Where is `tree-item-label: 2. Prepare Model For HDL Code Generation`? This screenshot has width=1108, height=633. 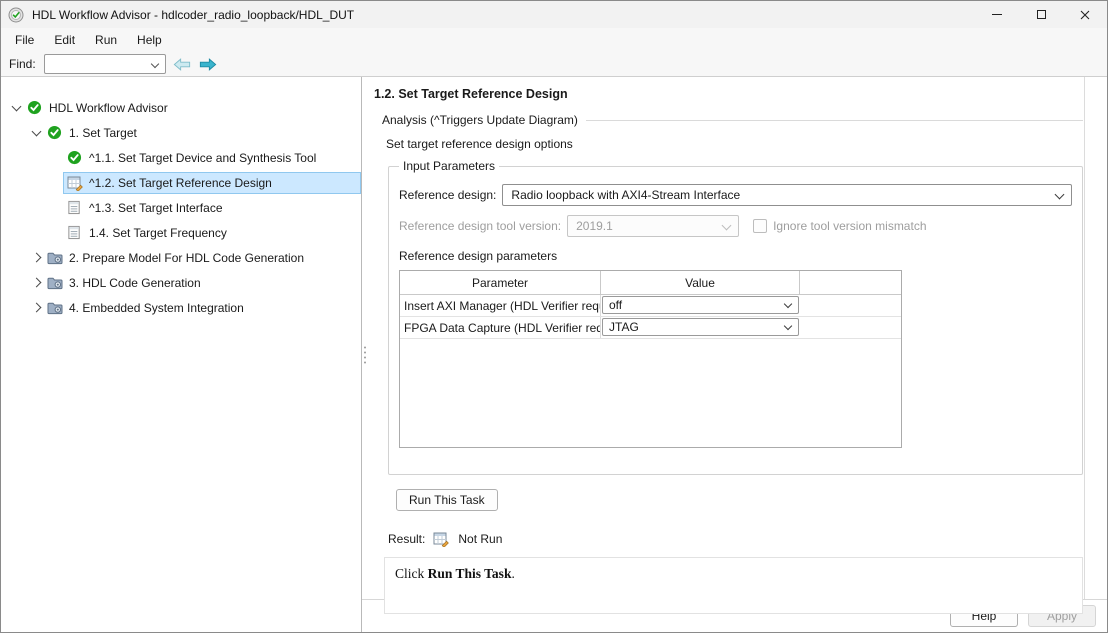 tree-item-label: 2. Prepare Model For HDL Code Generation is located at coordinates (187, 257).